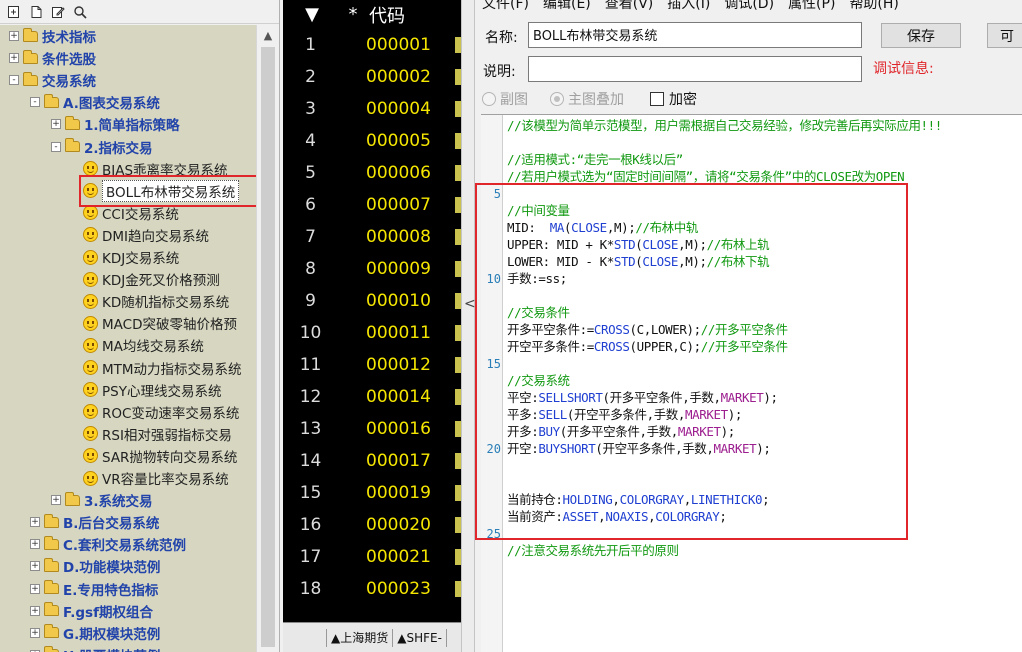  Describe the element at coordinates (132, 126) in the screenshot. I see `tree-item-label: 1.简单指标策略` at that location.